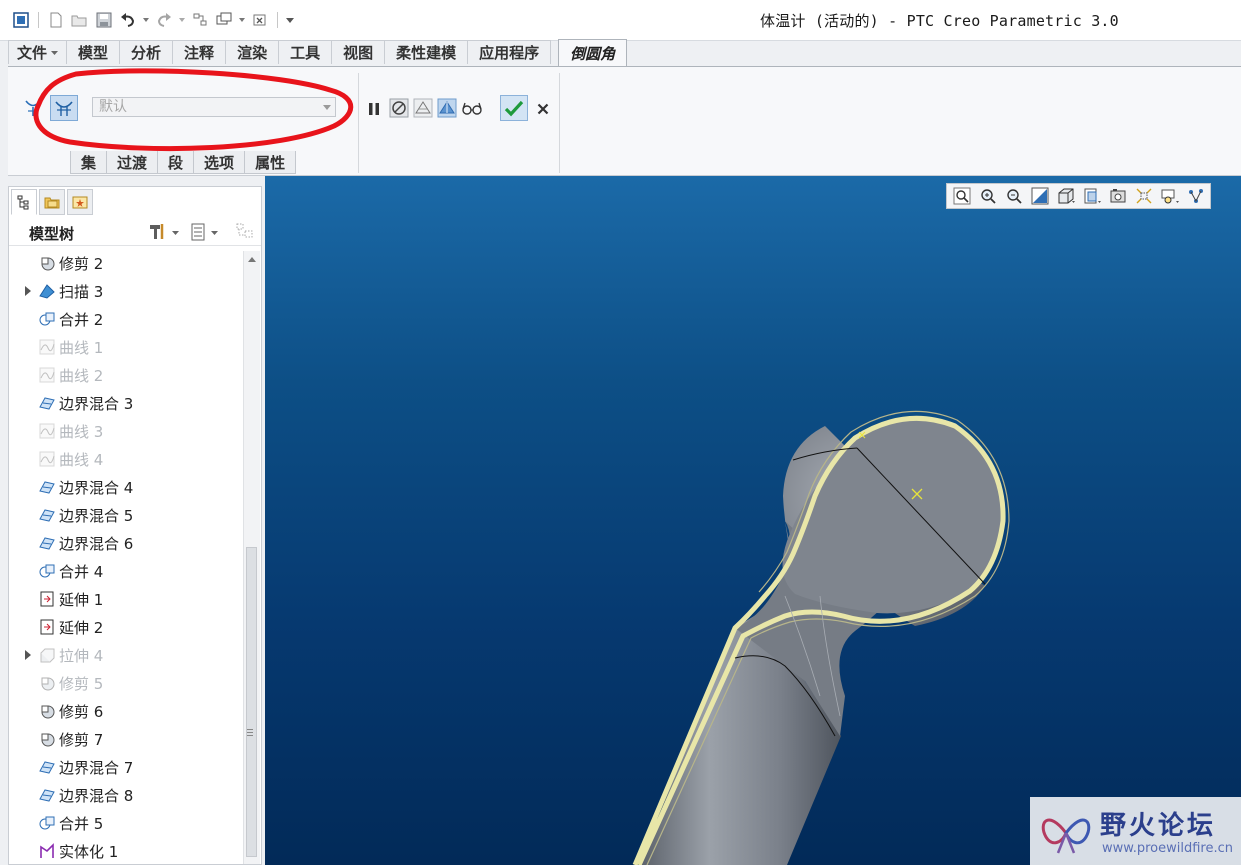  What do you see at coordinates (251, 702) in the screenshot?
I see `scrollbar-thumb` at bounding box center [251, 702].